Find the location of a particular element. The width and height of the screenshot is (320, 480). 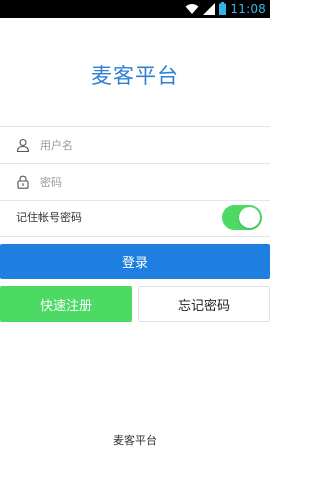

login-button: 登录 is located at coordinates (135, 261).